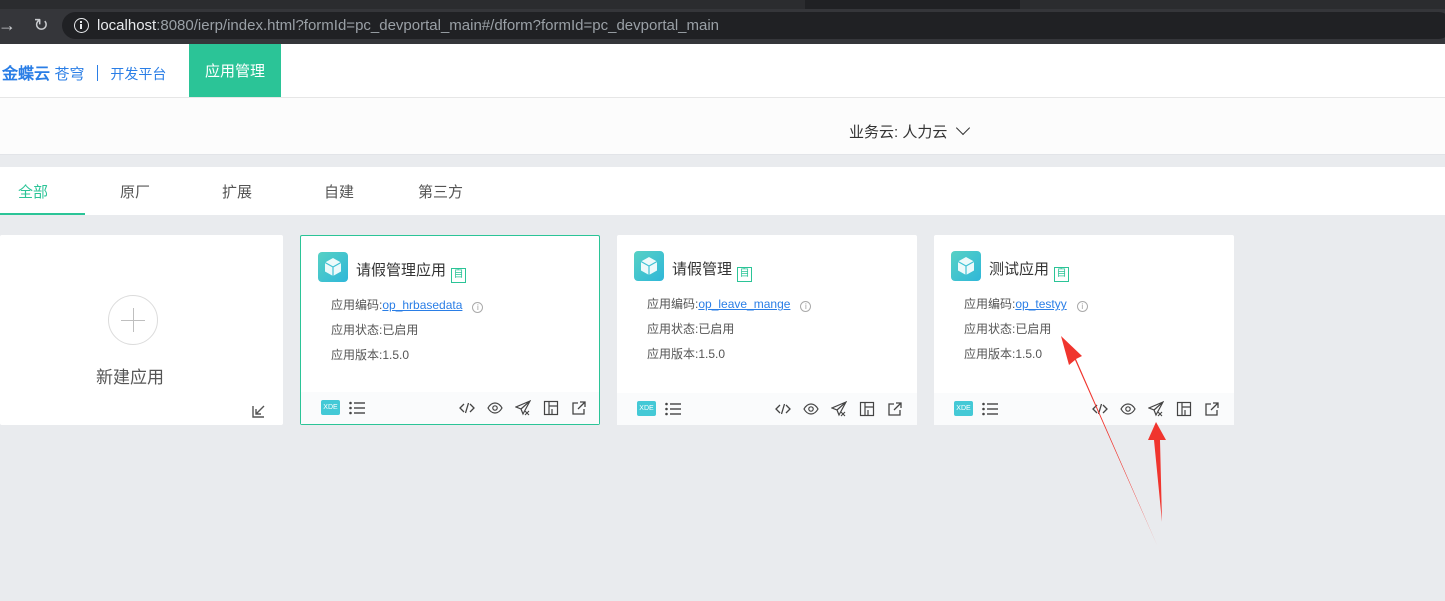  I want to click on tab-third-party: 第三方, so click(440, 191).